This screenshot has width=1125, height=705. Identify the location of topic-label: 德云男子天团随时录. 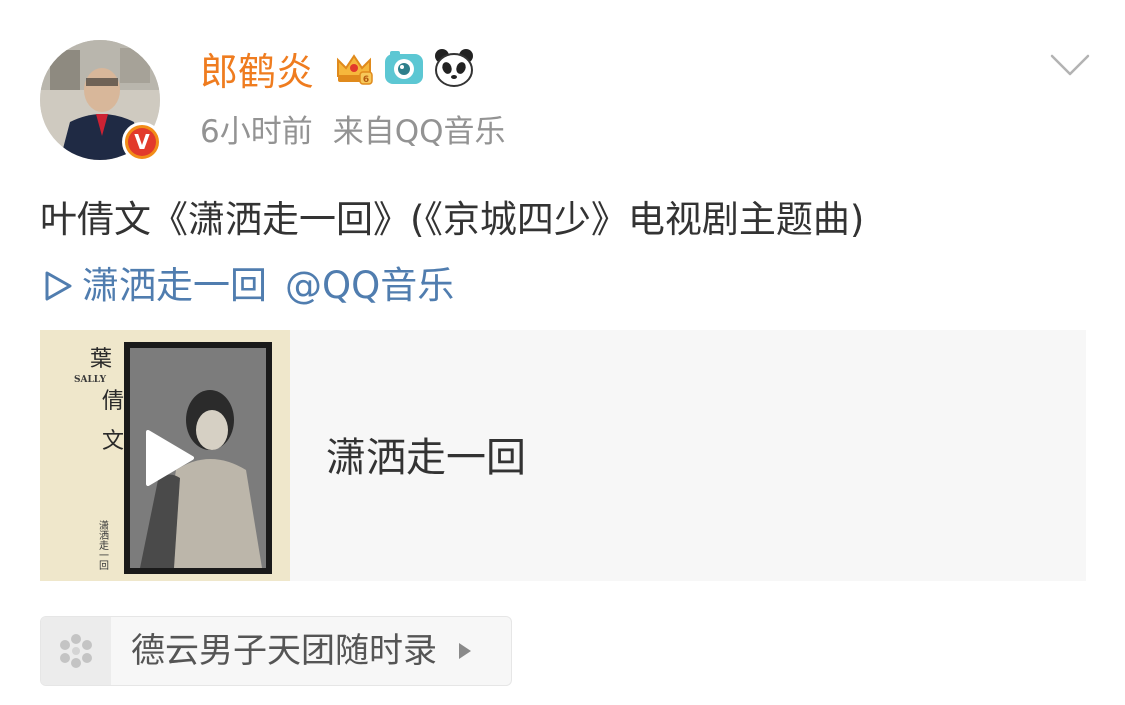
(284, 651).